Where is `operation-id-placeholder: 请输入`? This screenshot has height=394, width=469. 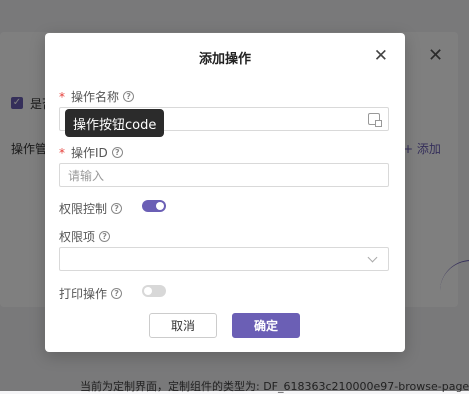
operation-id-placeholder: 请输入 is located at coordinates (86, 175).